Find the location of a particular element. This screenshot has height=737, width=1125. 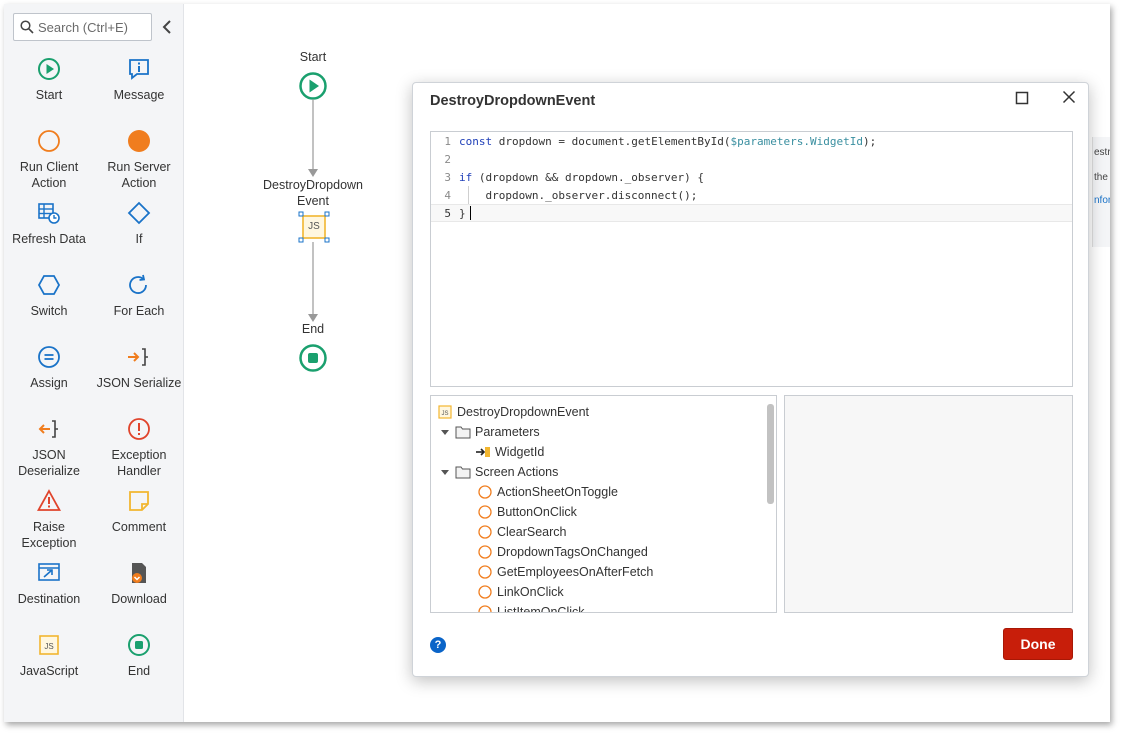

text-cursor is located at coordinates (470, 213).